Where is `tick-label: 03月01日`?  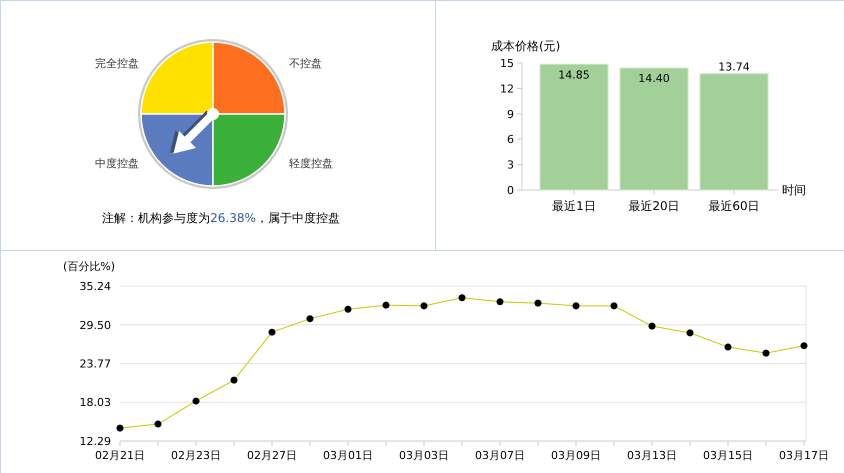 tick-label: 03月01日 is located at coordinates (348, 455).